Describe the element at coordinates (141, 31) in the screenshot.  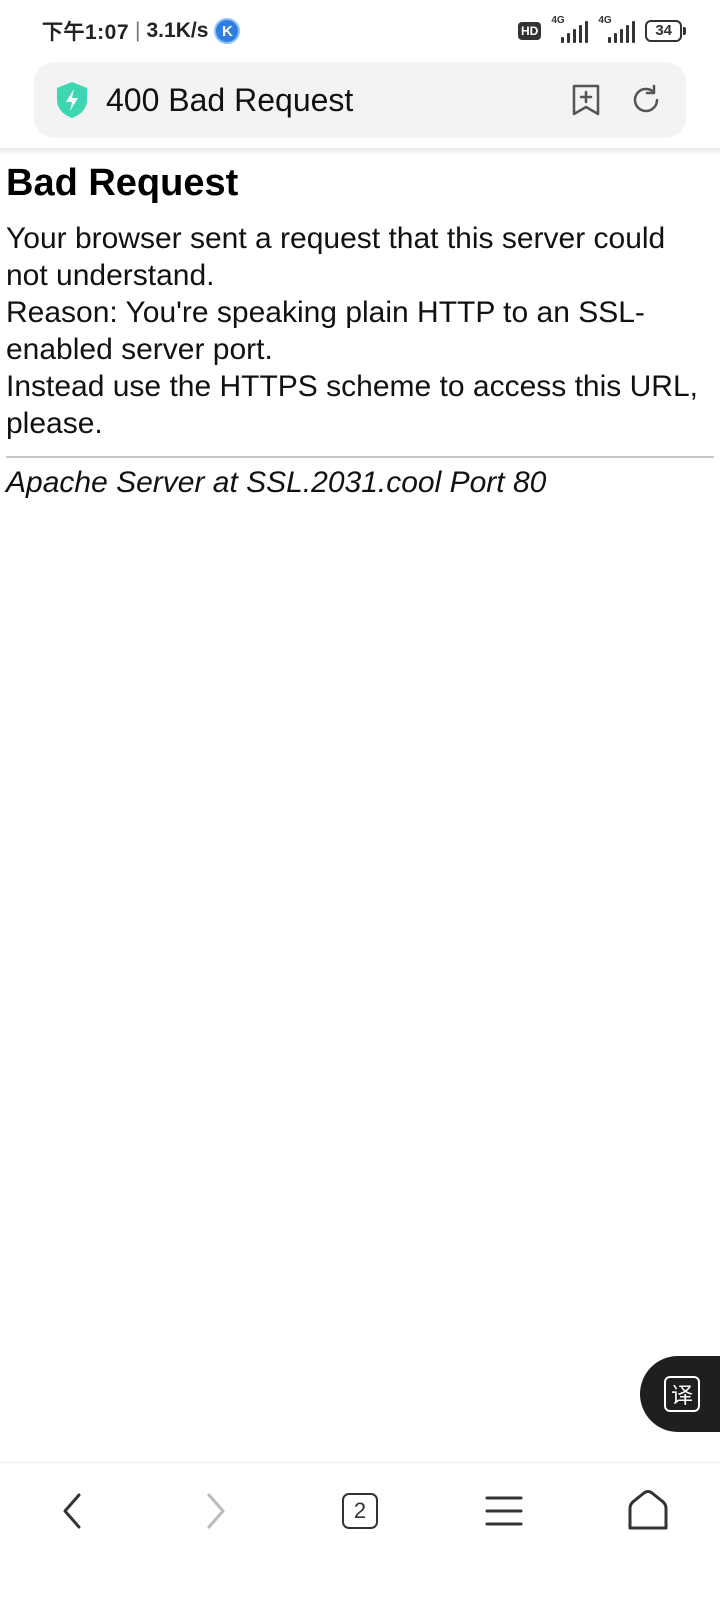
I see `status-left: 下午1:07 | 3.1K/s K` at that location.